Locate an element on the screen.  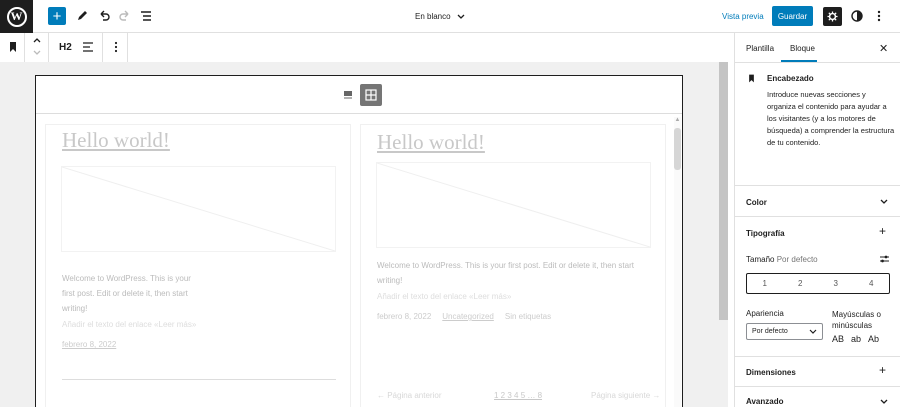
letter-case-label: Mayúsculas o minúsculas is located at coordinates (856, 320).